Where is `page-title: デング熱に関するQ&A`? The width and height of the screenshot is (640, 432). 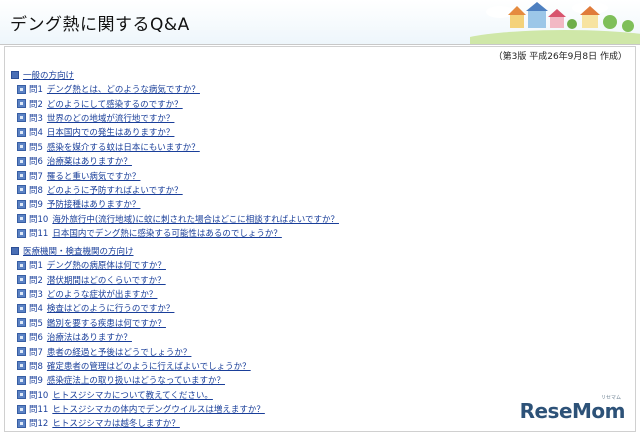 page-title: デング熱に関するQ&A is located at coordinates (100, 25).